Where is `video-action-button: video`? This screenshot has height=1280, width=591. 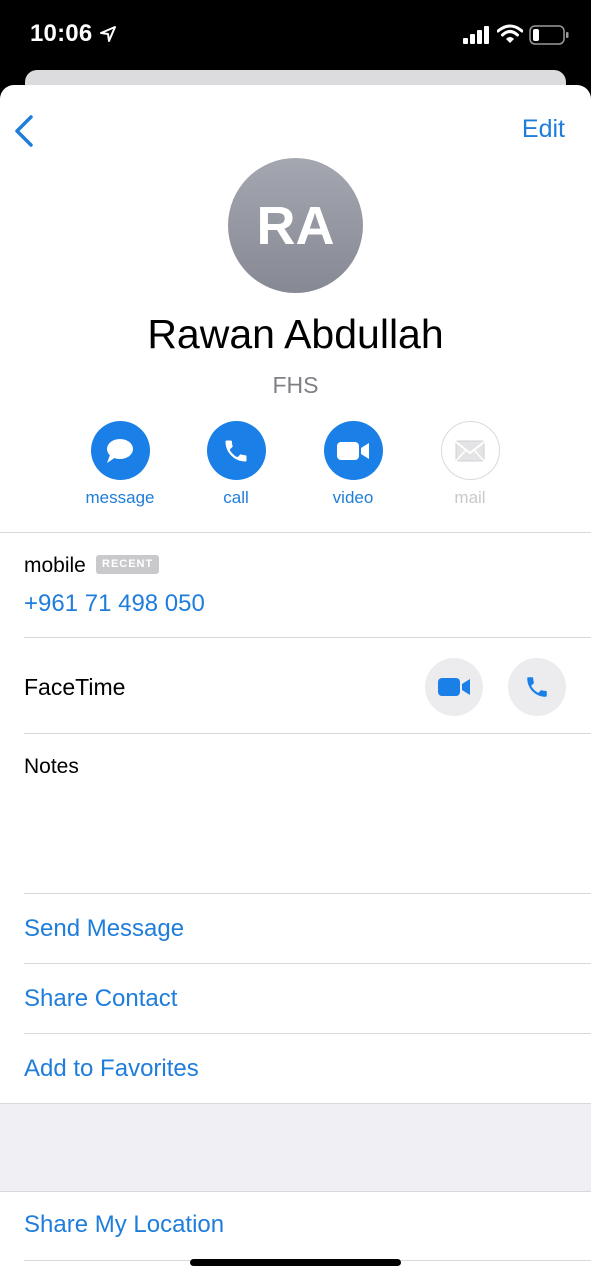 video-action-button: video is located at coordinates (353, 464).